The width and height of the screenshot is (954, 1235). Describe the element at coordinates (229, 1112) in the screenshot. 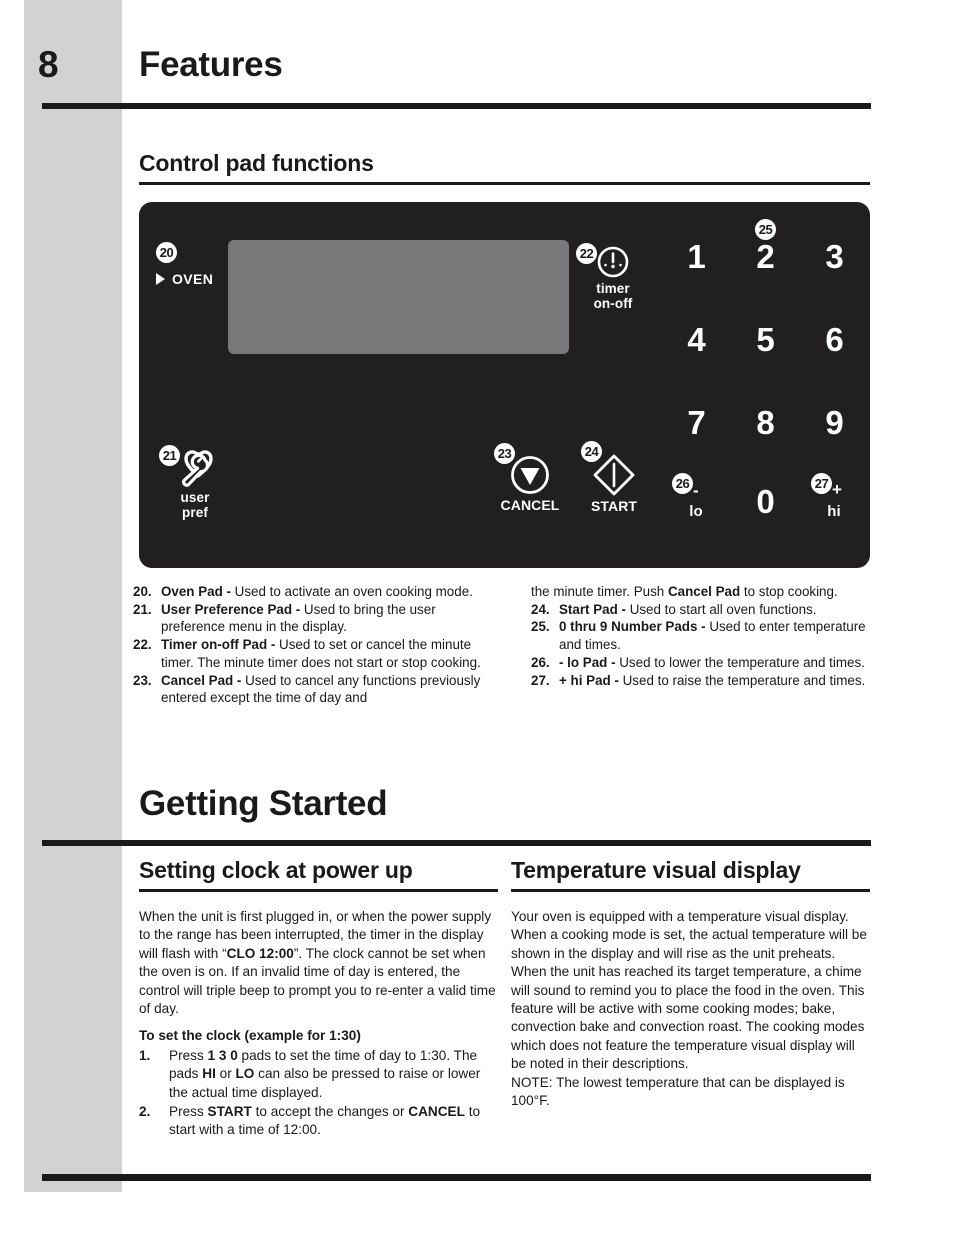

I see `step-bold-1: START` at that location.